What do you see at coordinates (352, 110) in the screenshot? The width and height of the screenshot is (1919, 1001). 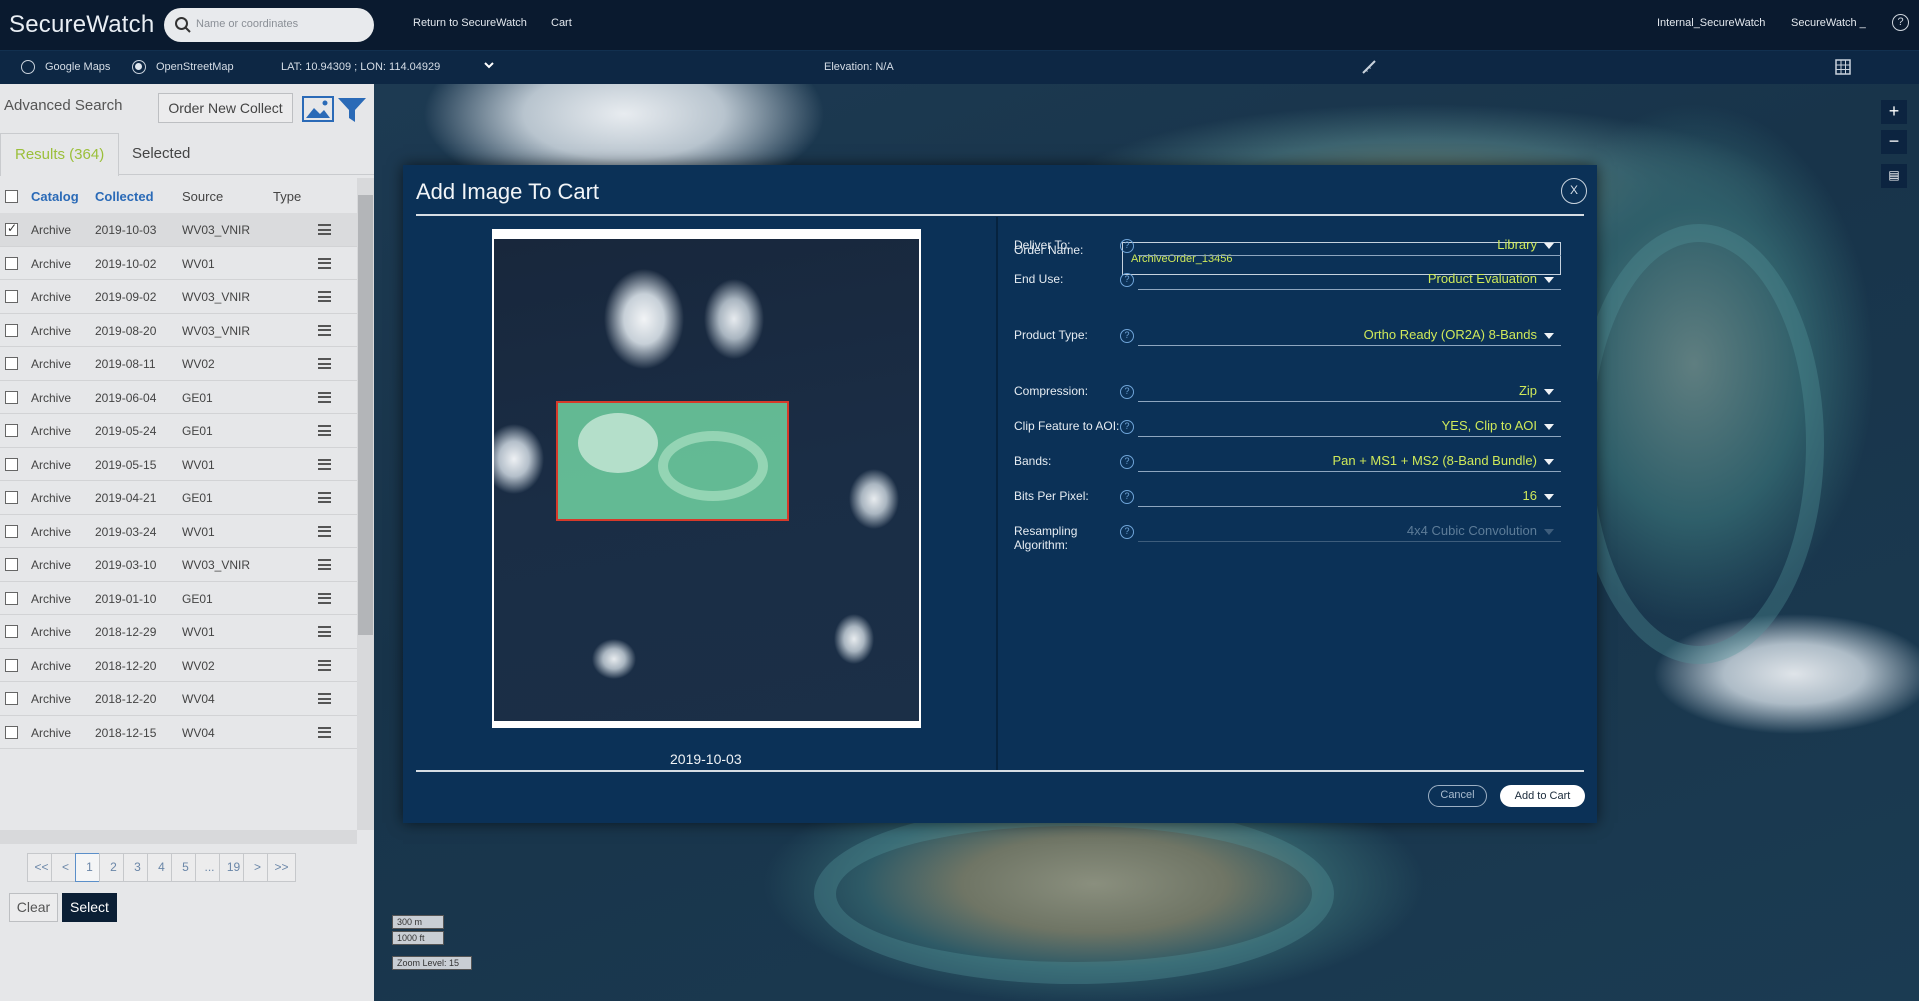 I see `filter-icon` at bounding box center [352, 110].